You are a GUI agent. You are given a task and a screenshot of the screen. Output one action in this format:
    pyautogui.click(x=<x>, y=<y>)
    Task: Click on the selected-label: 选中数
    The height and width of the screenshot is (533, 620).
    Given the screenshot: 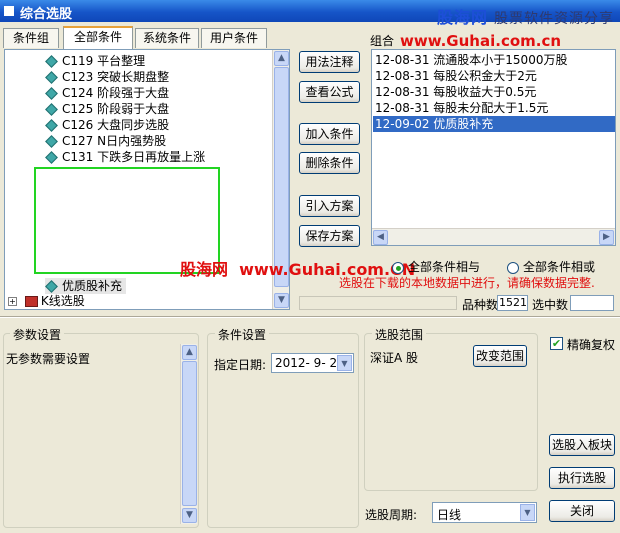 What is the action you would take?
    pyautogui.click(x=550, y=305)
    